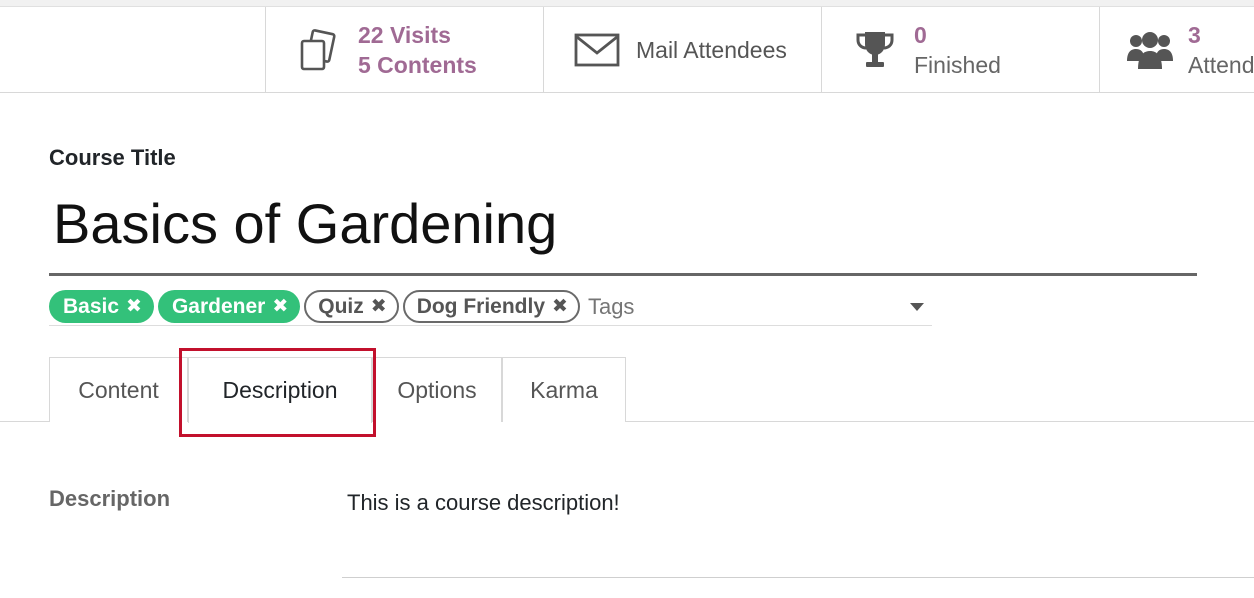 The height and width of the screenshot is (598, 1254). I want to click on envelope-icon, so click(597, 50).